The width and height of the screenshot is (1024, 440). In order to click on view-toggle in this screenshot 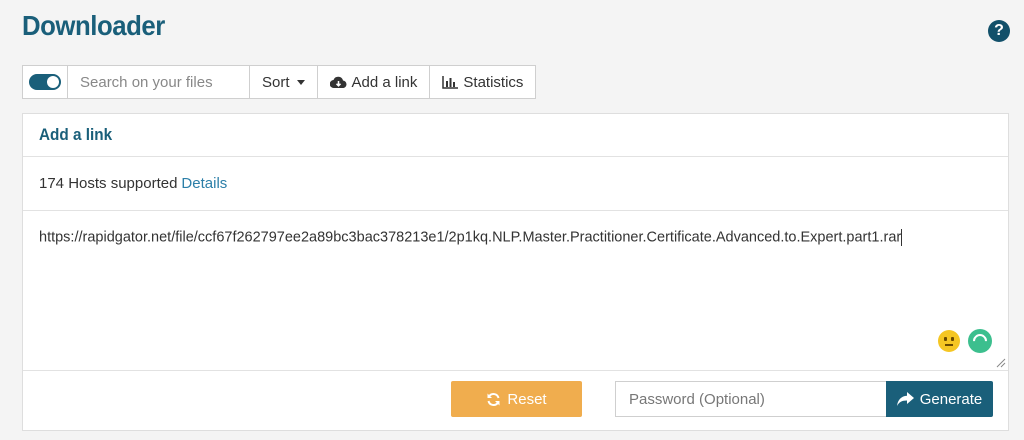, I will do `click(45, 82)`.